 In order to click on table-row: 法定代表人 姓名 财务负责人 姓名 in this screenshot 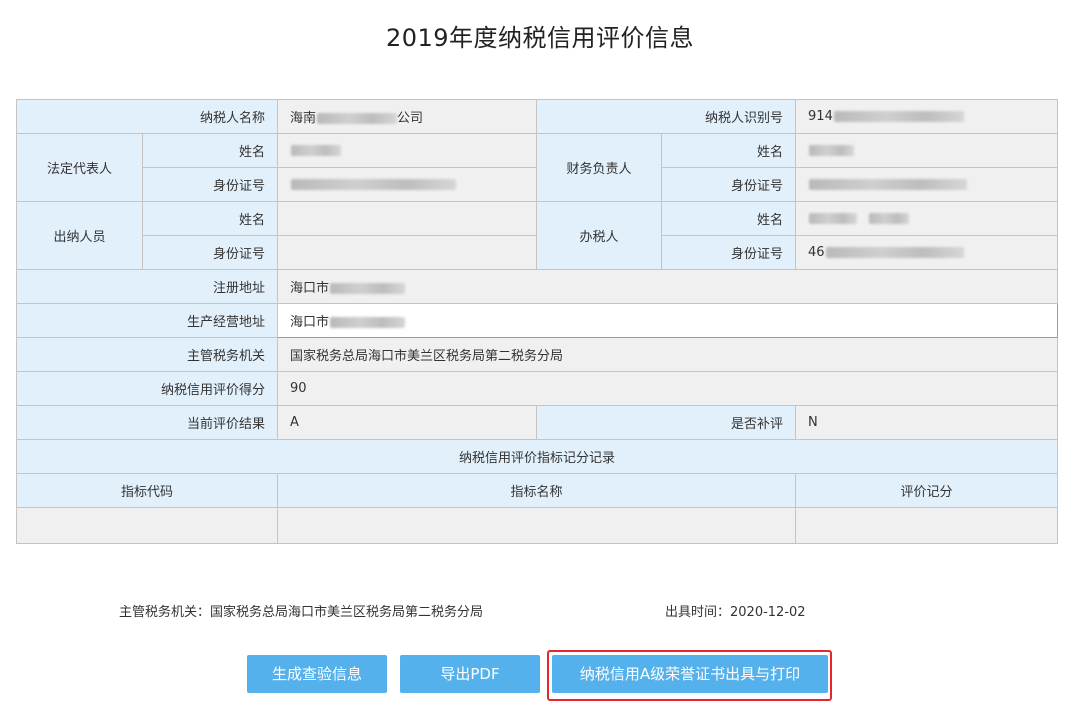, I will do `click(537, 167)`.